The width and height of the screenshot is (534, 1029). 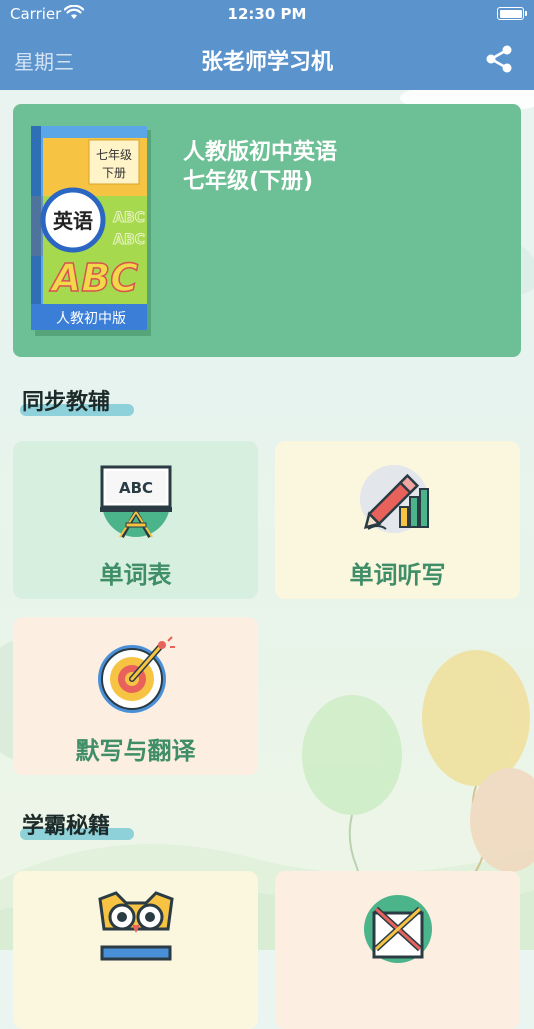 What do you see at coordinates (73, 221) in the screenshot?
I see `cover-subject: 英语` at bounding box center [73, 221].